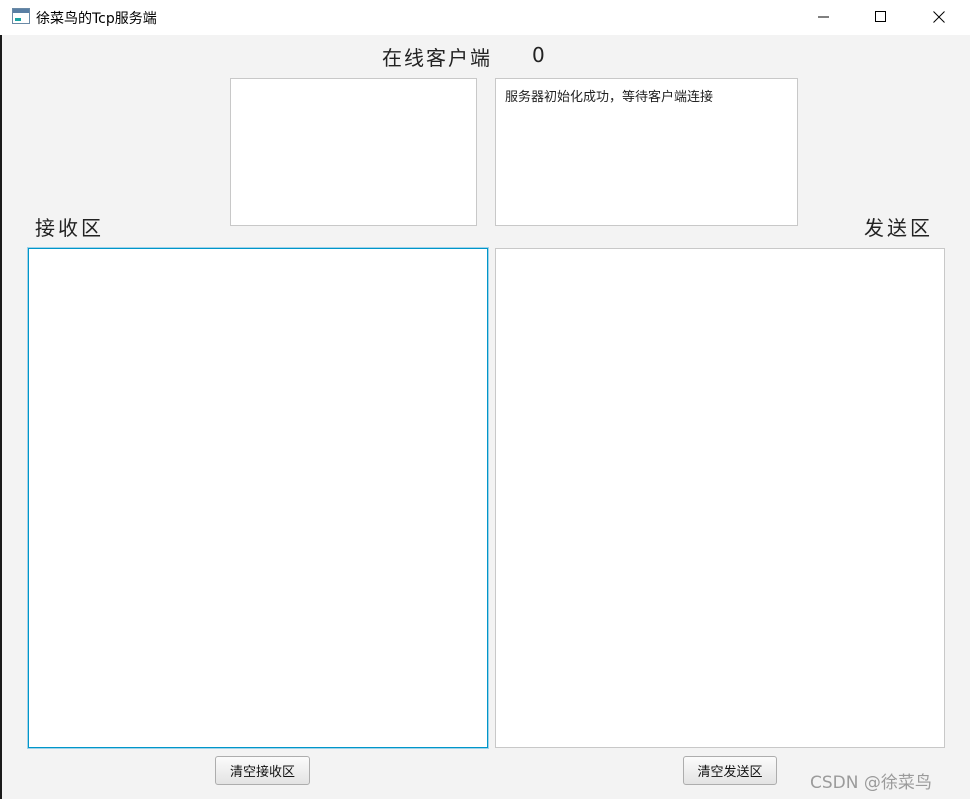 Image resolution: width=970 pixels, height=799 pixels. I want to click on client-list, so click(353, 152).